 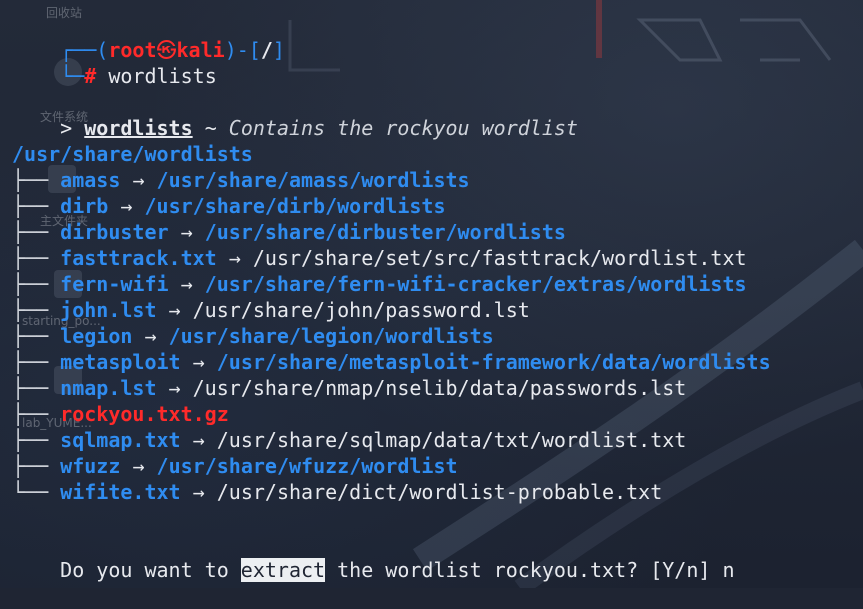 What do you see at coordinates (132, 154) in the screenshot?
I see `tree-root-dir: /usr/share/wordlists` at bounding box center [132, 154].